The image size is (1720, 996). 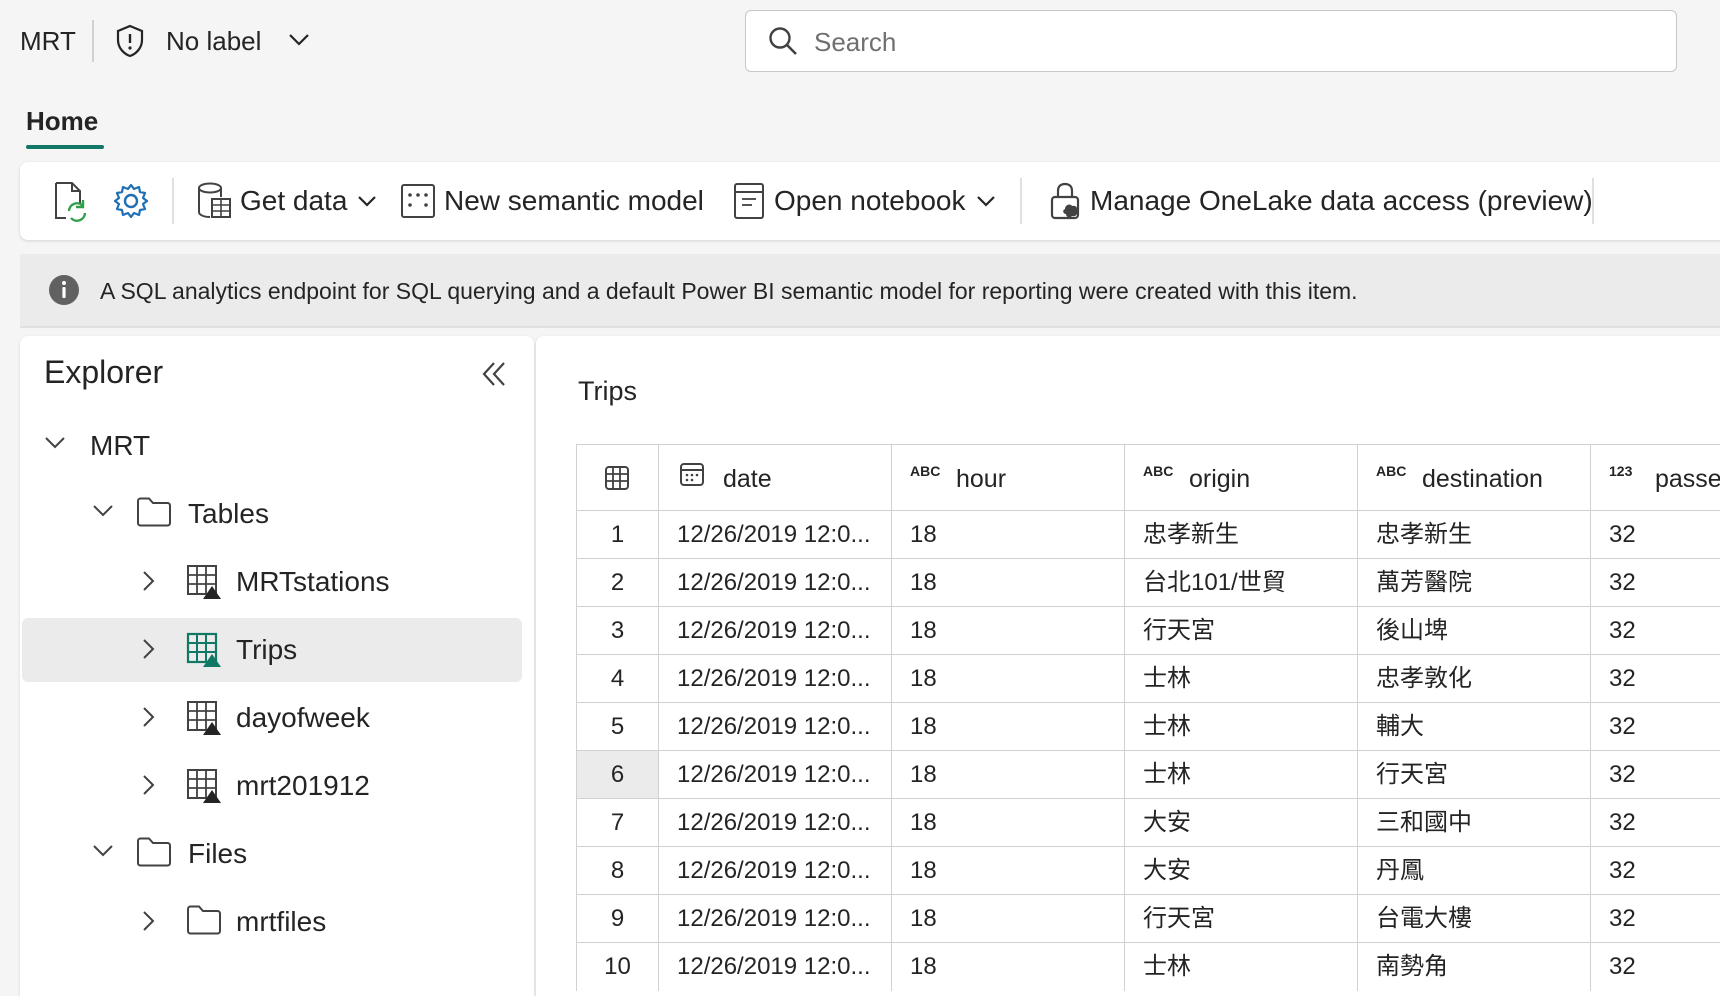 I want to click on search-input, so click(x=1224, y=42).